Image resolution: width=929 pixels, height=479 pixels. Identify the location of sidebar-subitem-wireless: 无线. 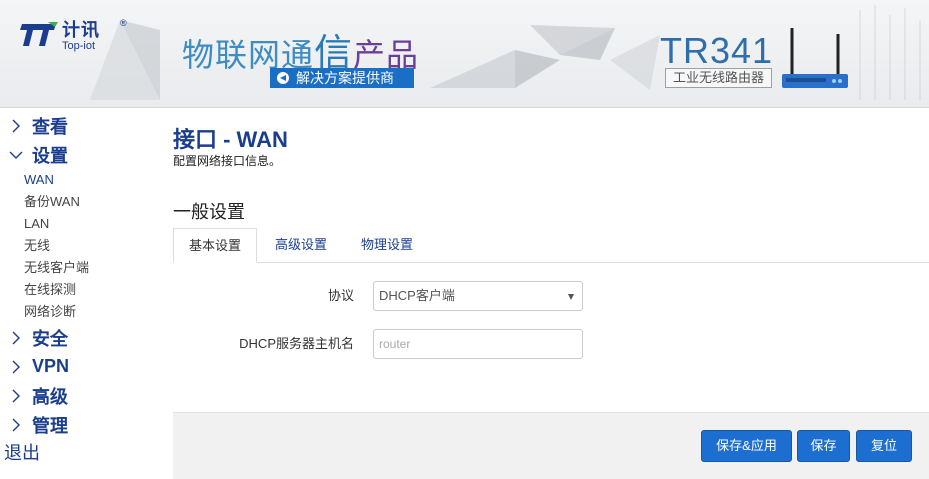
(81, 246).